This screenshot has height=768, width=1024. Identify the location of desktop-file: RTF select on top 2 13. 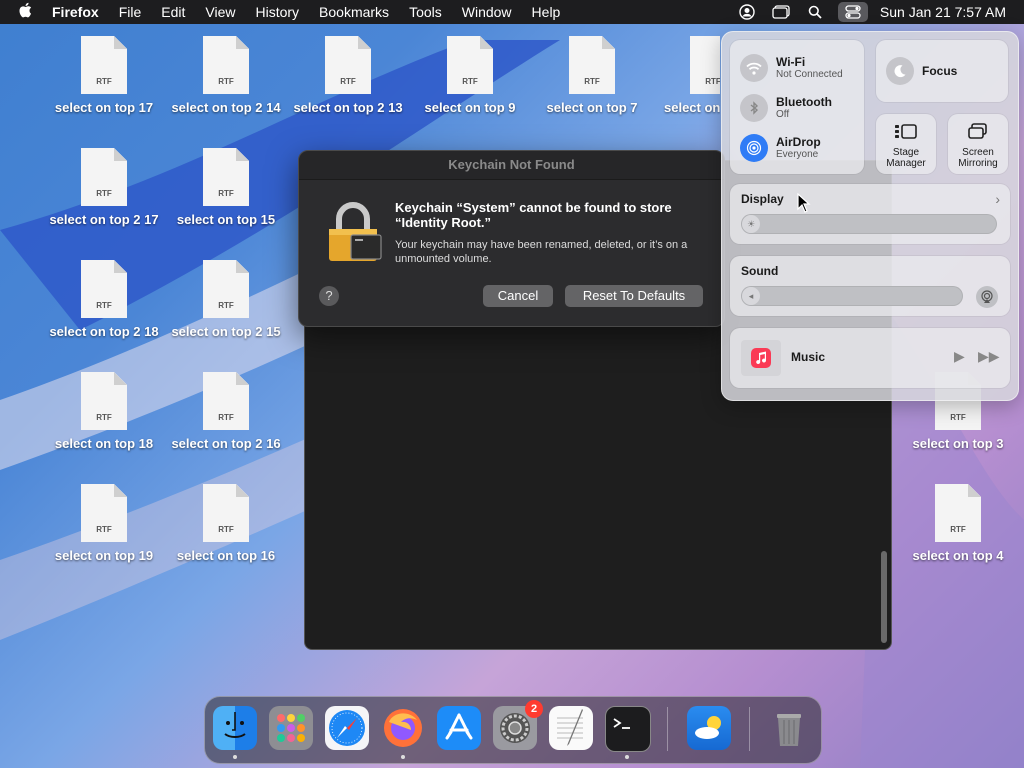
(348, 75).